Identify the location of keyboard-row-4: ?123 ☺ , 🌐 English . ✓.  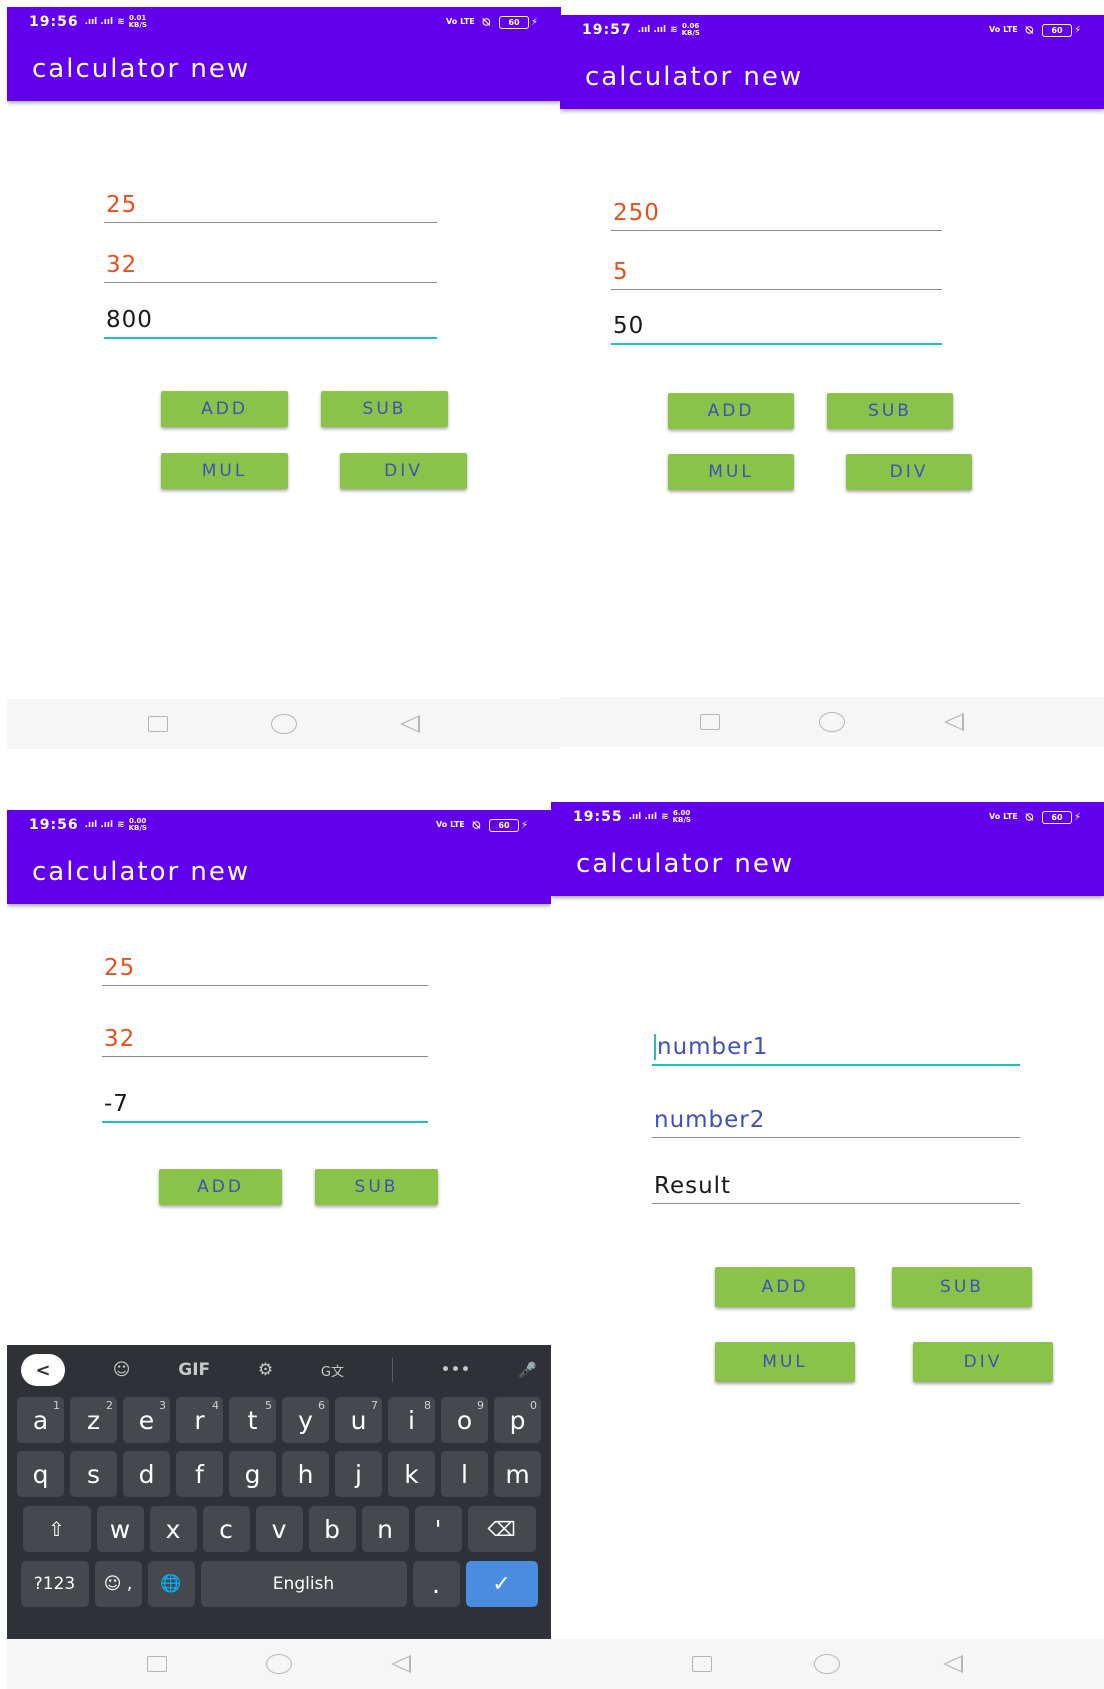
(279, 1584).